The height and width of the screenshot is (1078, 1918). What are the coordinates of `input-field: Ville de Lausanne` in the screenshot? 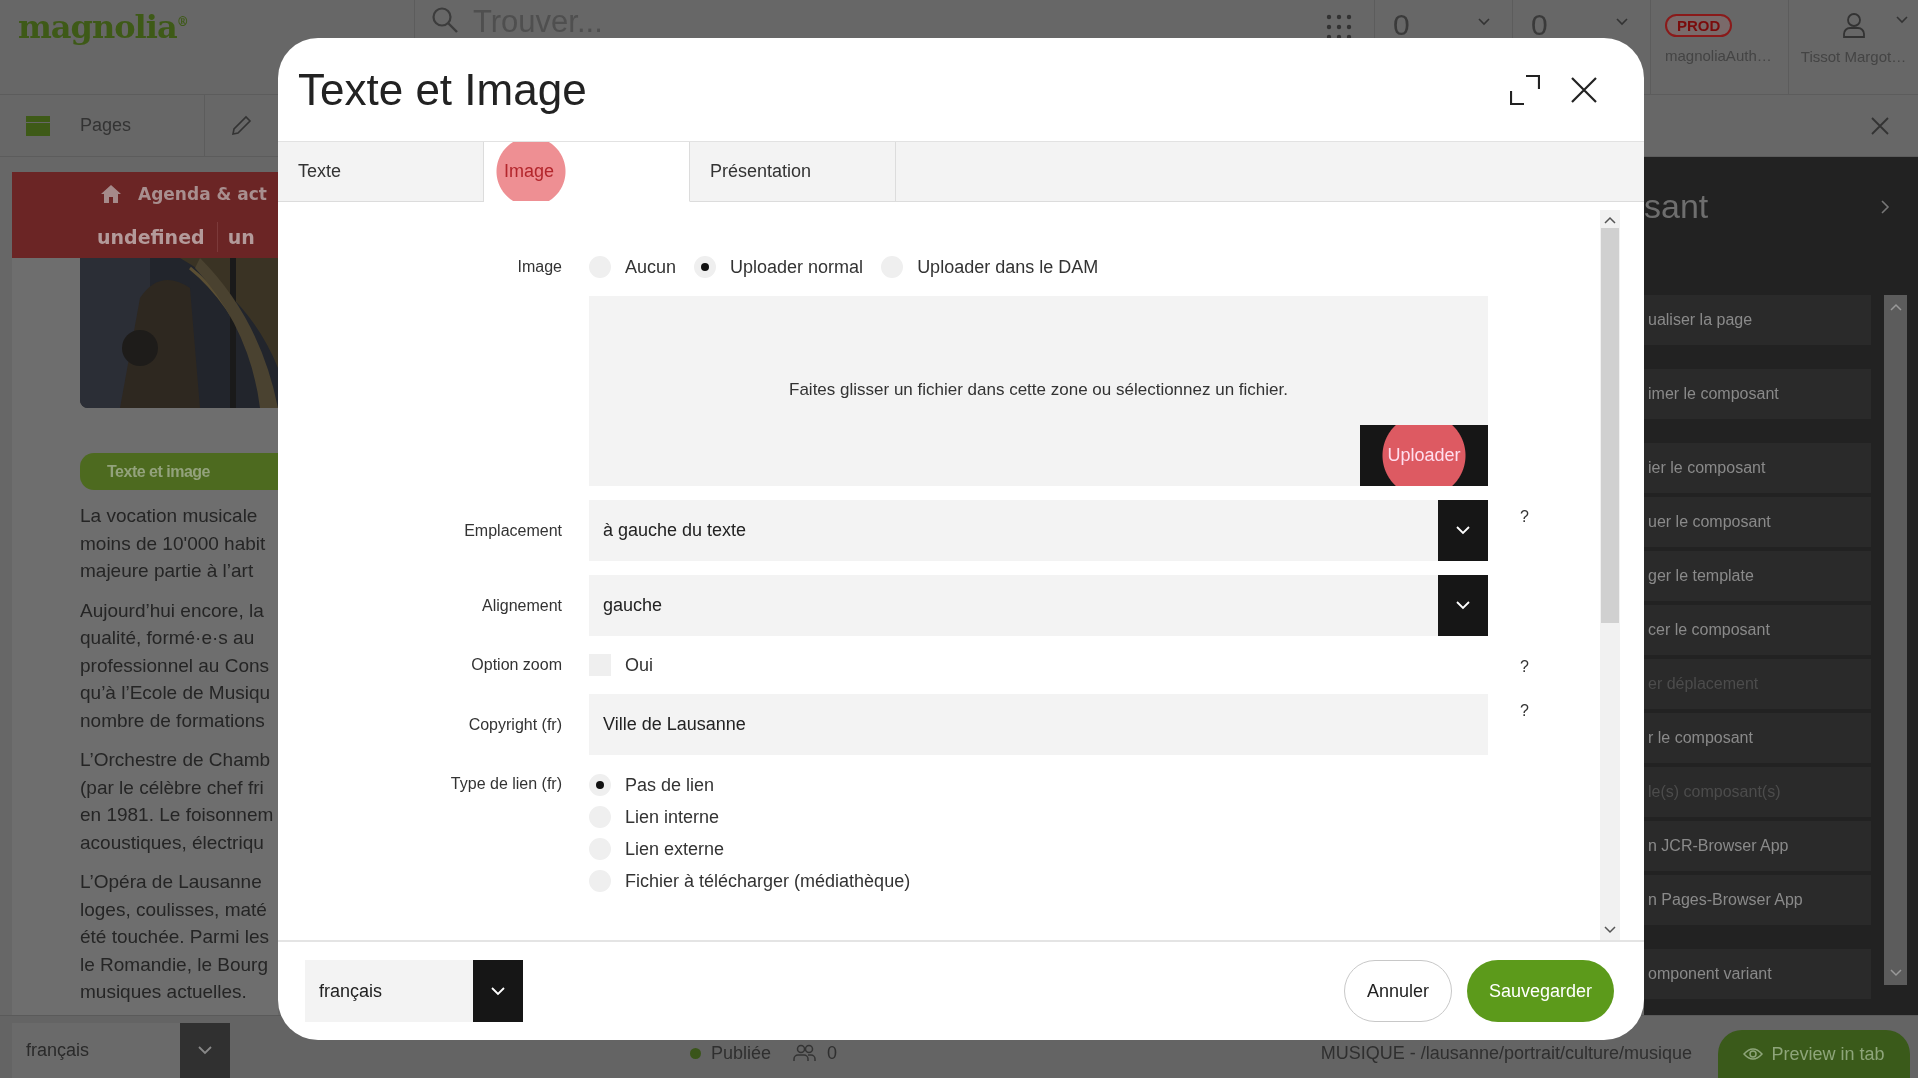 It's located at (1038, 724).